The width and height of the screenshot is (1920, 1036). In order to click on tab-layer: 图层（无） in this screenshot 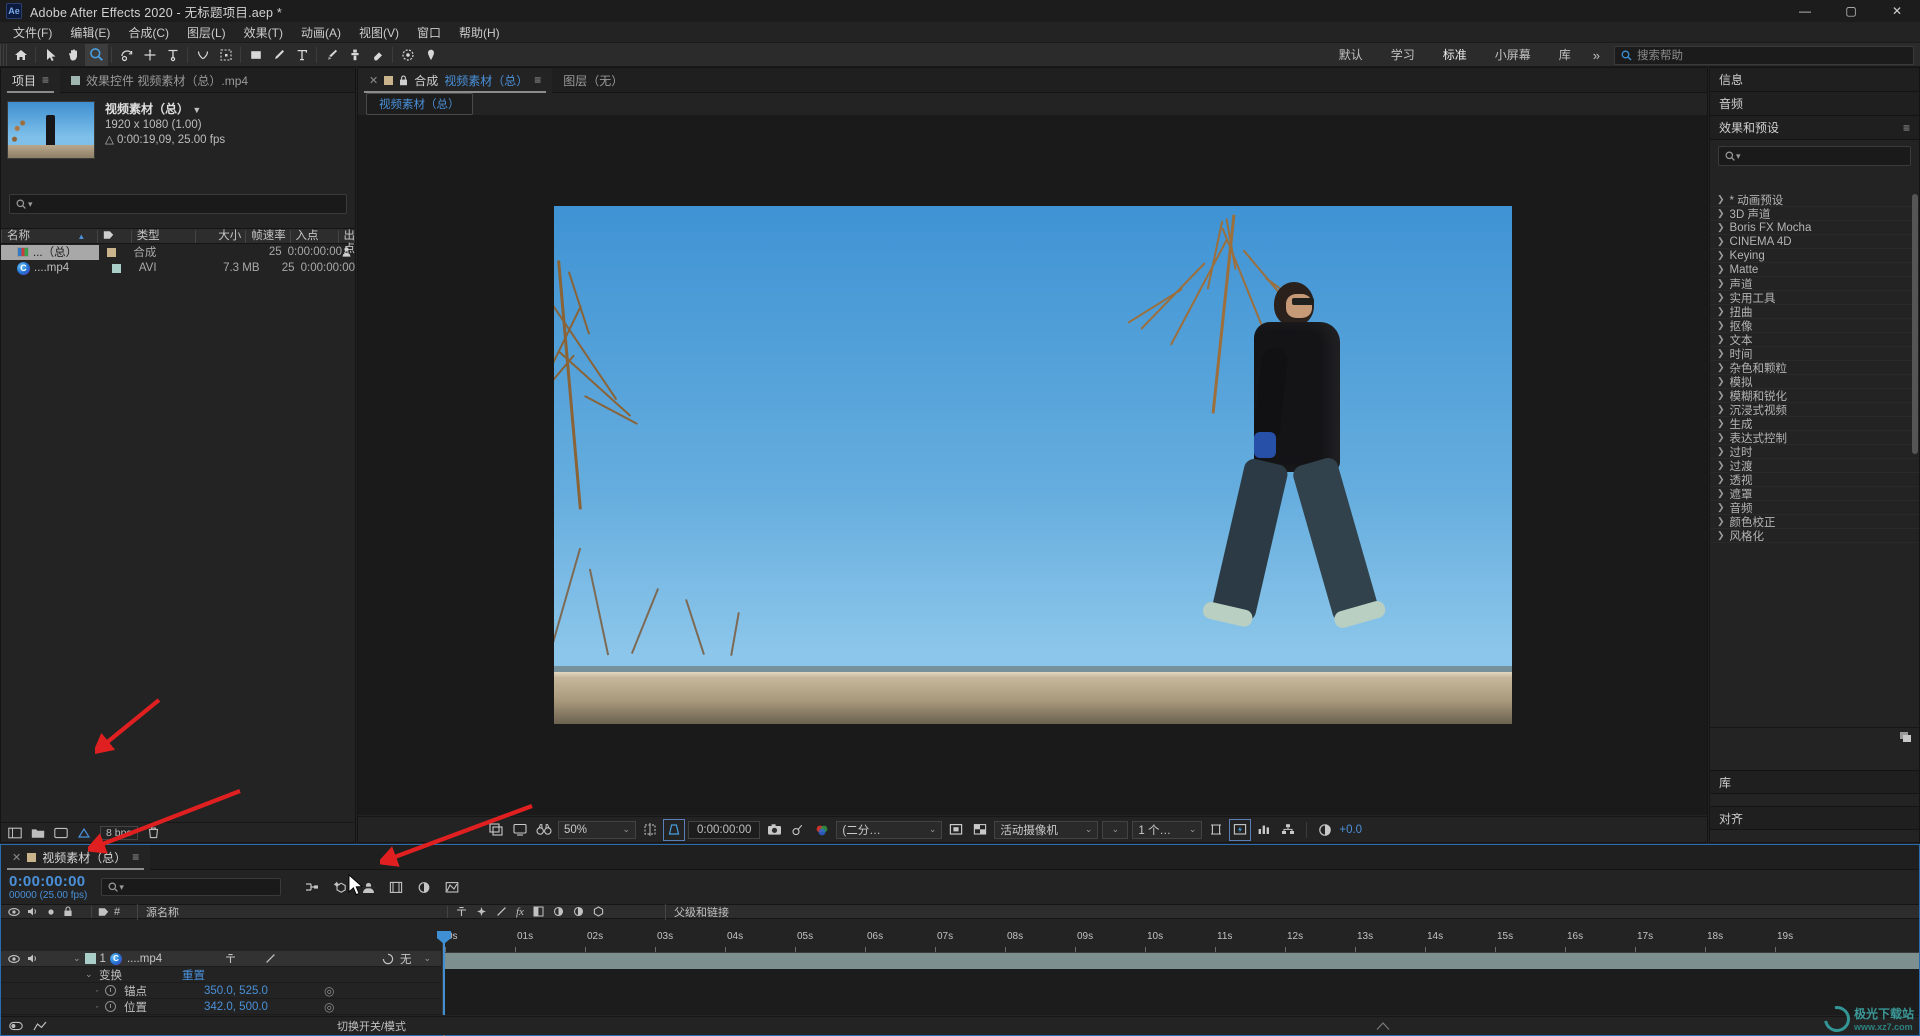, I will do `click(593, 80)`.